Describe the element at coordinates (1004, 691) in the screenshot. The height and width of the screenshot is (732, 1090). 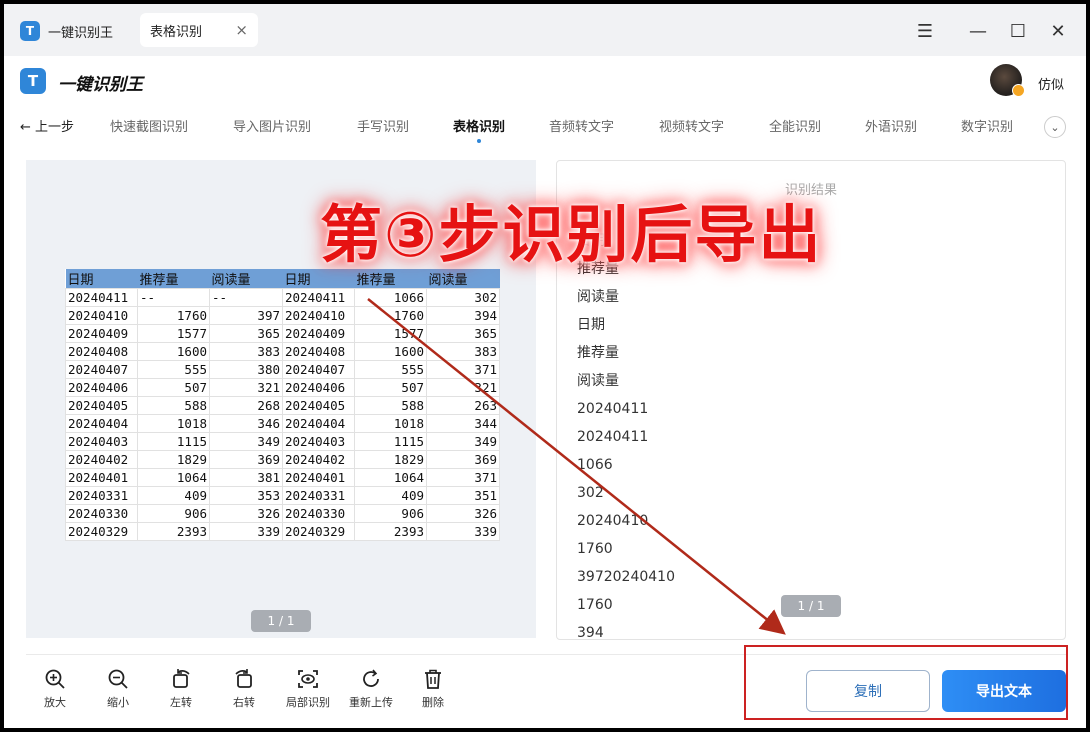
I see `export-text-button: 导出文本` at that location.